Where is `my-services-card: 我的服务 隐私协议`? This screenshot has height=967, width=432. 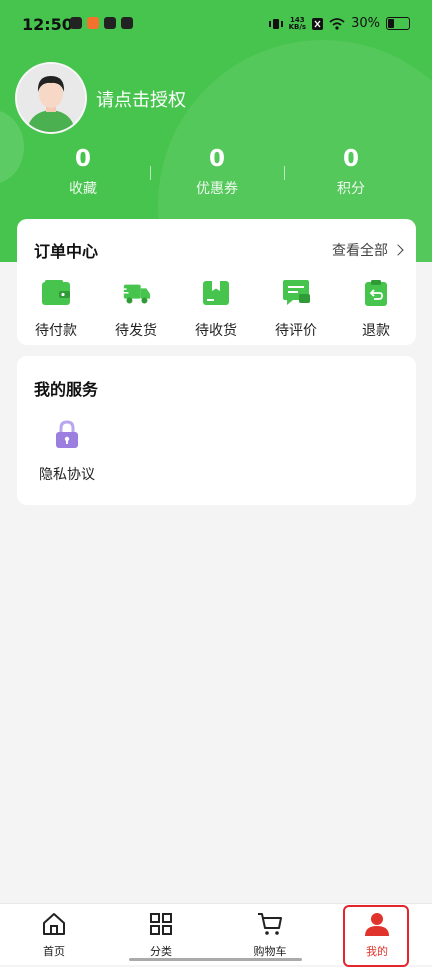
my-services-card: 我的服务 隐私协议 is located at coordinates (216, 430).